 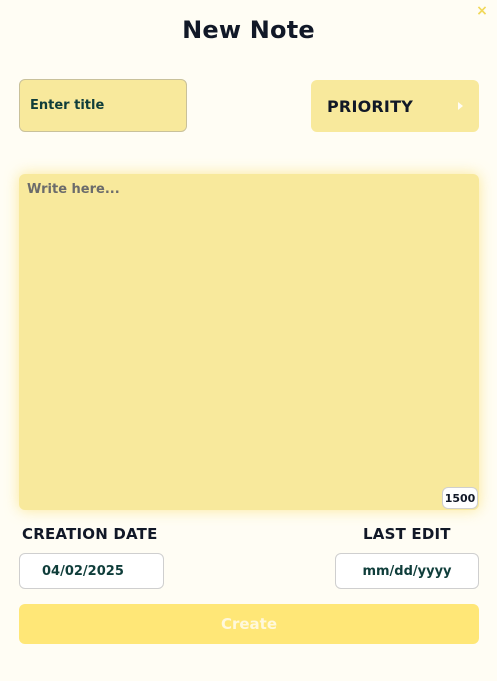 I want to click on create-button: Create, so click(x=249, y=624).